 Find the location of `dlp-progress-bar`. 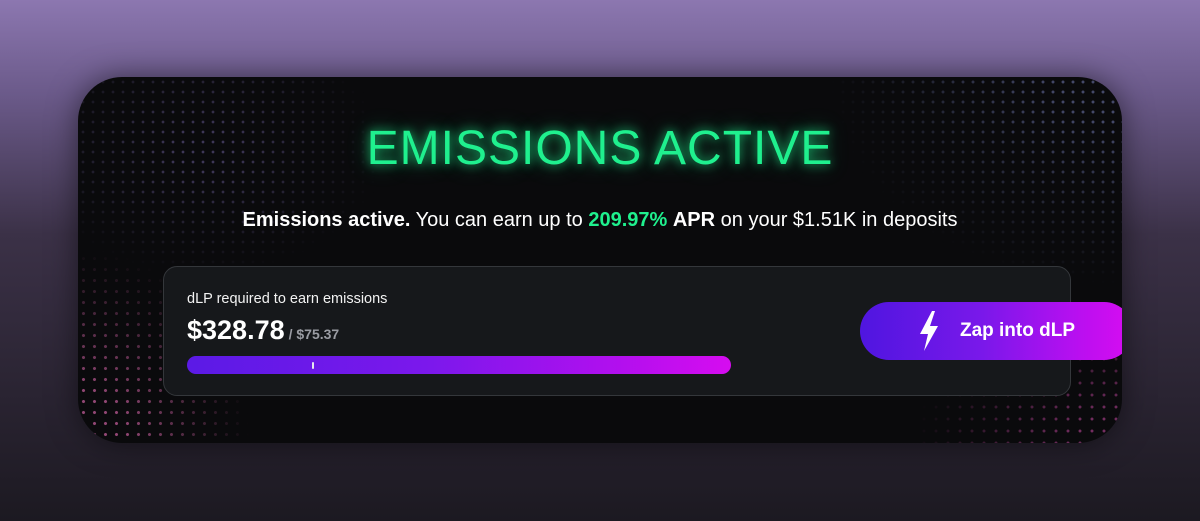

dlp-progress-bar is located at coordinates (459, 365).